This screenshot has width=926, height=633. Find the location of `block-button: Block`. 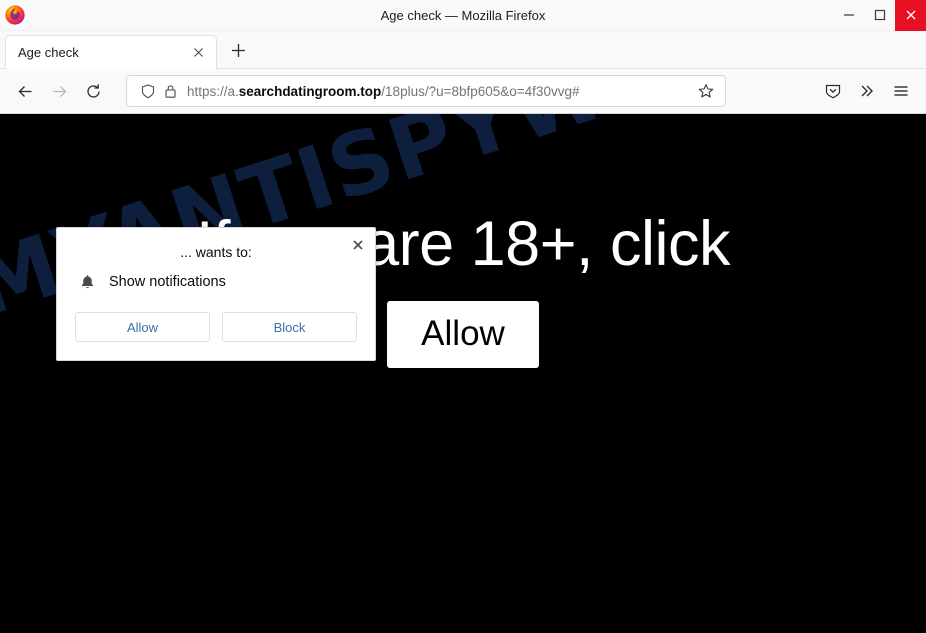

block-button: Block is located at coordinates (289, 327).